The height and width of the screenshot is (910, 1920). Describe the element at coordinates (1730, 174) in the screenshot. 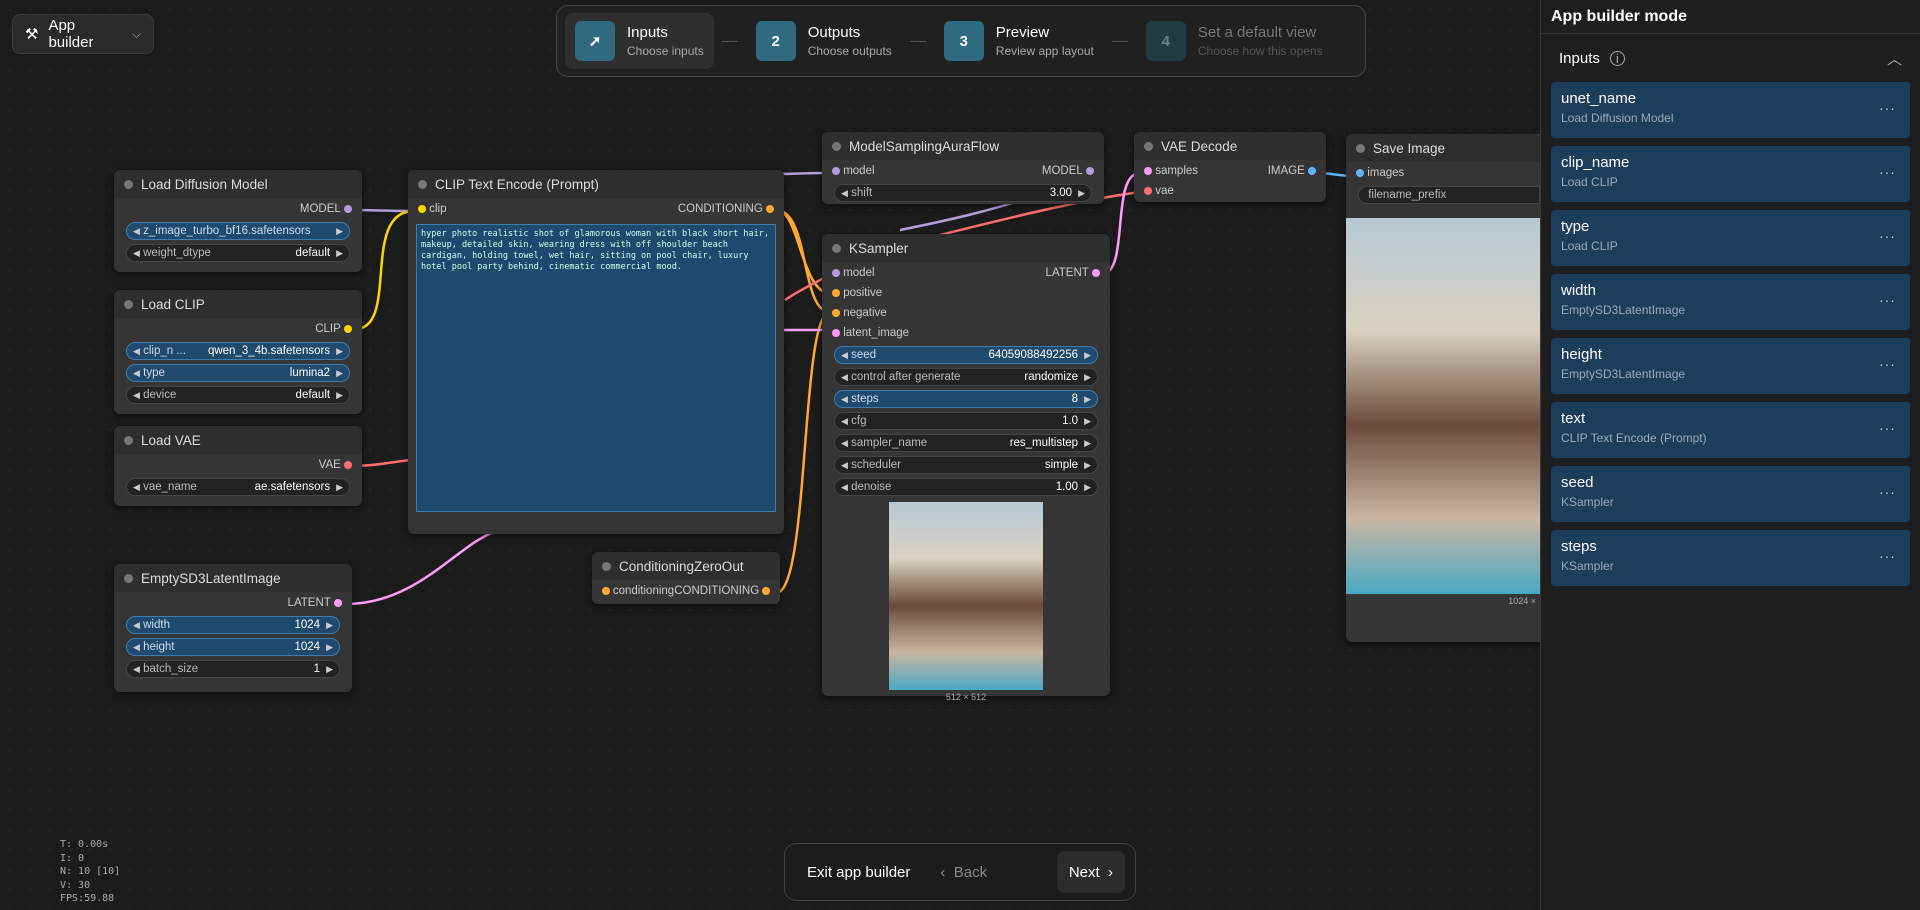

I see `input-card: clip_name Load CLIP ···` at that location.